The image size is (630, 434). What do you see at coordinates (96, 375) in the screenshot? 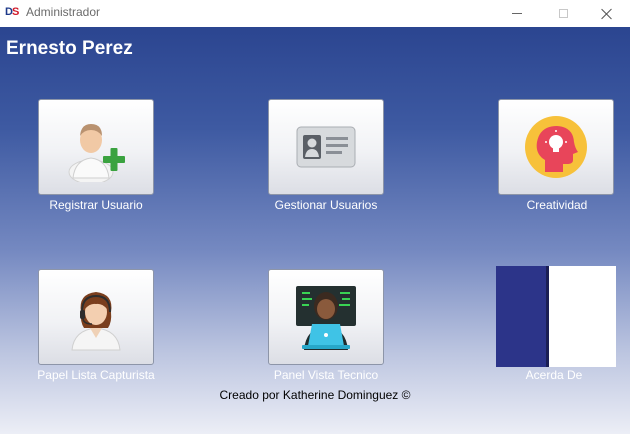
I see `papel-lista-capturista-label: Papel Lista Capturista` at bounding box center [96, 375].